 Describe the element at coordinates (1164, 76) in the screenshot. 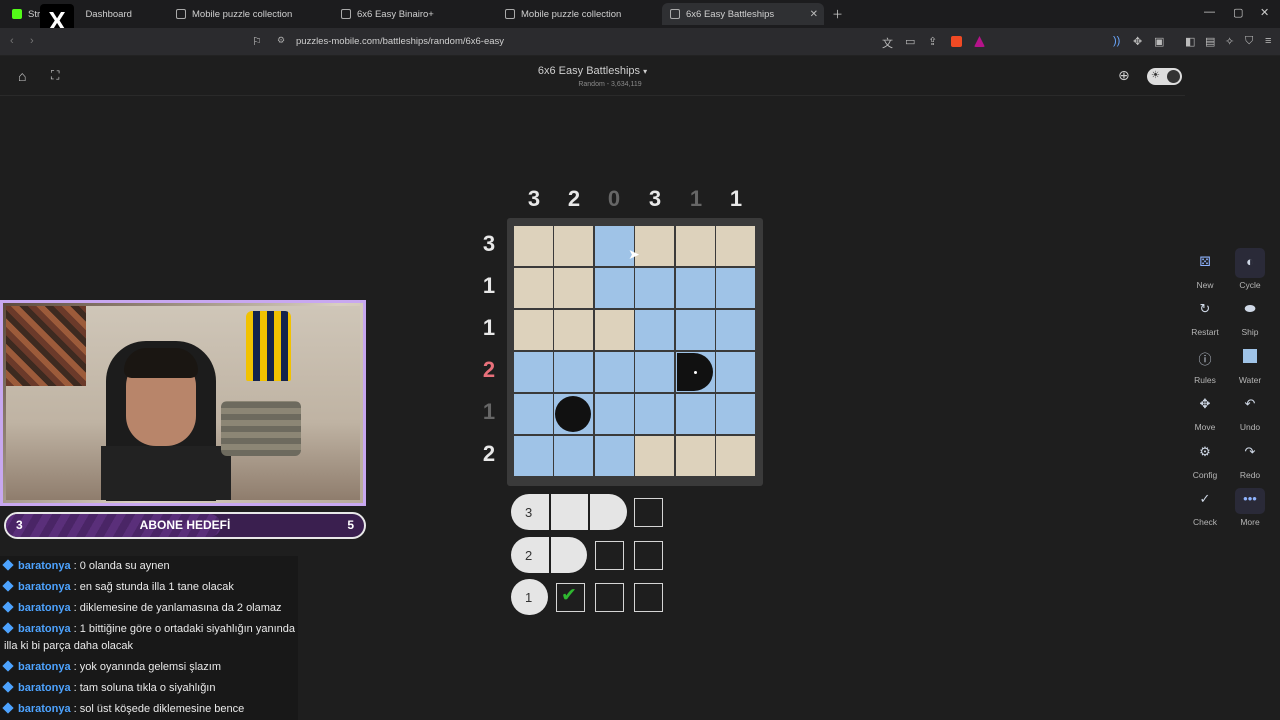

I see `theme-toggle: ☀` at that location.